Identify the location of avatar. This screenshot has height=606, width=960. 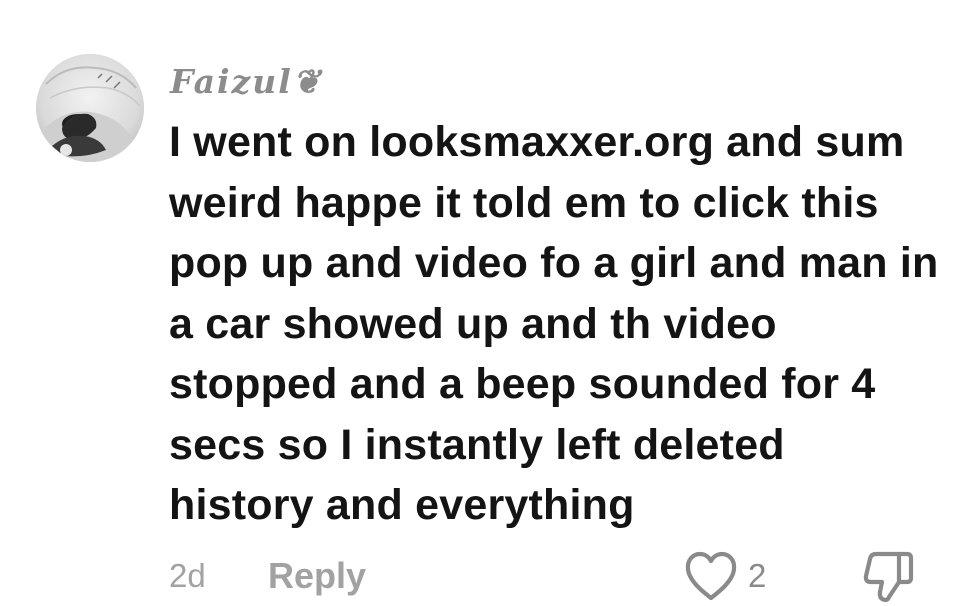
(90, 108).